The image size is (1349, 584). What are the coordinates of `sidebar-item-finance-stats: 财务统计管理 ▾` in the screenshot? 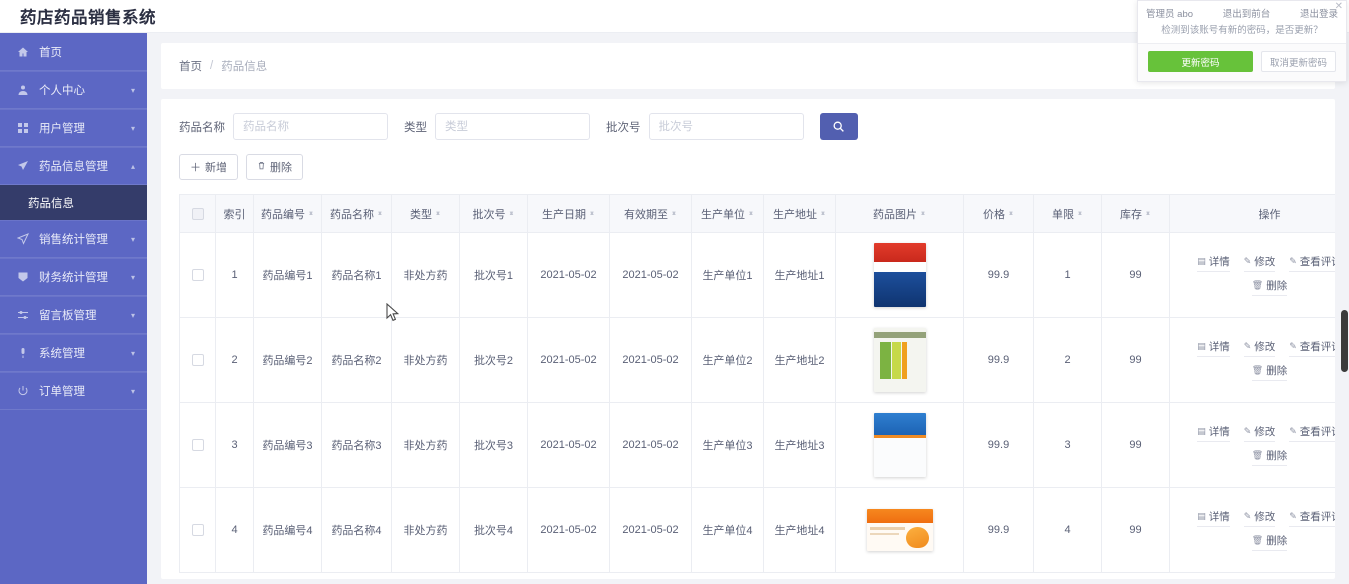 It's located at (73, 277).